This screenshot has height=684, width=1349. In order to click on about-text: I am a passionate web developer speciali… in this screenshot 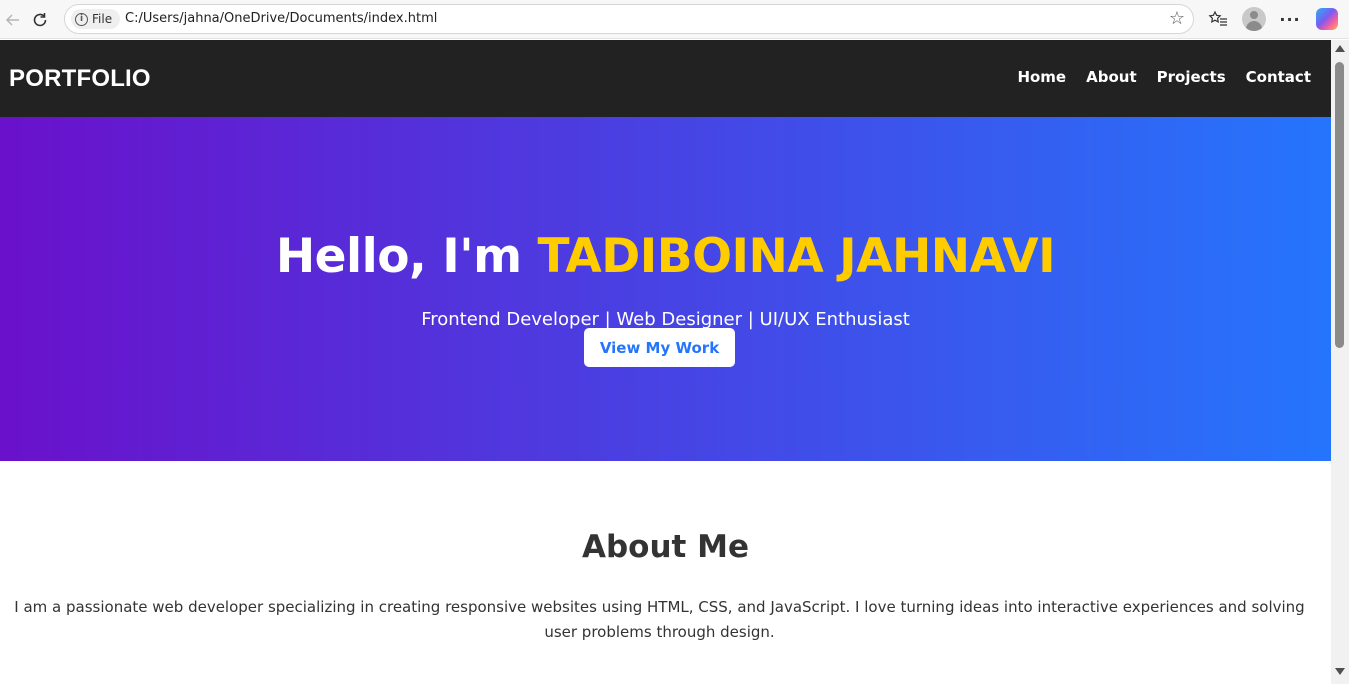, I will do `click(659, 619)`.